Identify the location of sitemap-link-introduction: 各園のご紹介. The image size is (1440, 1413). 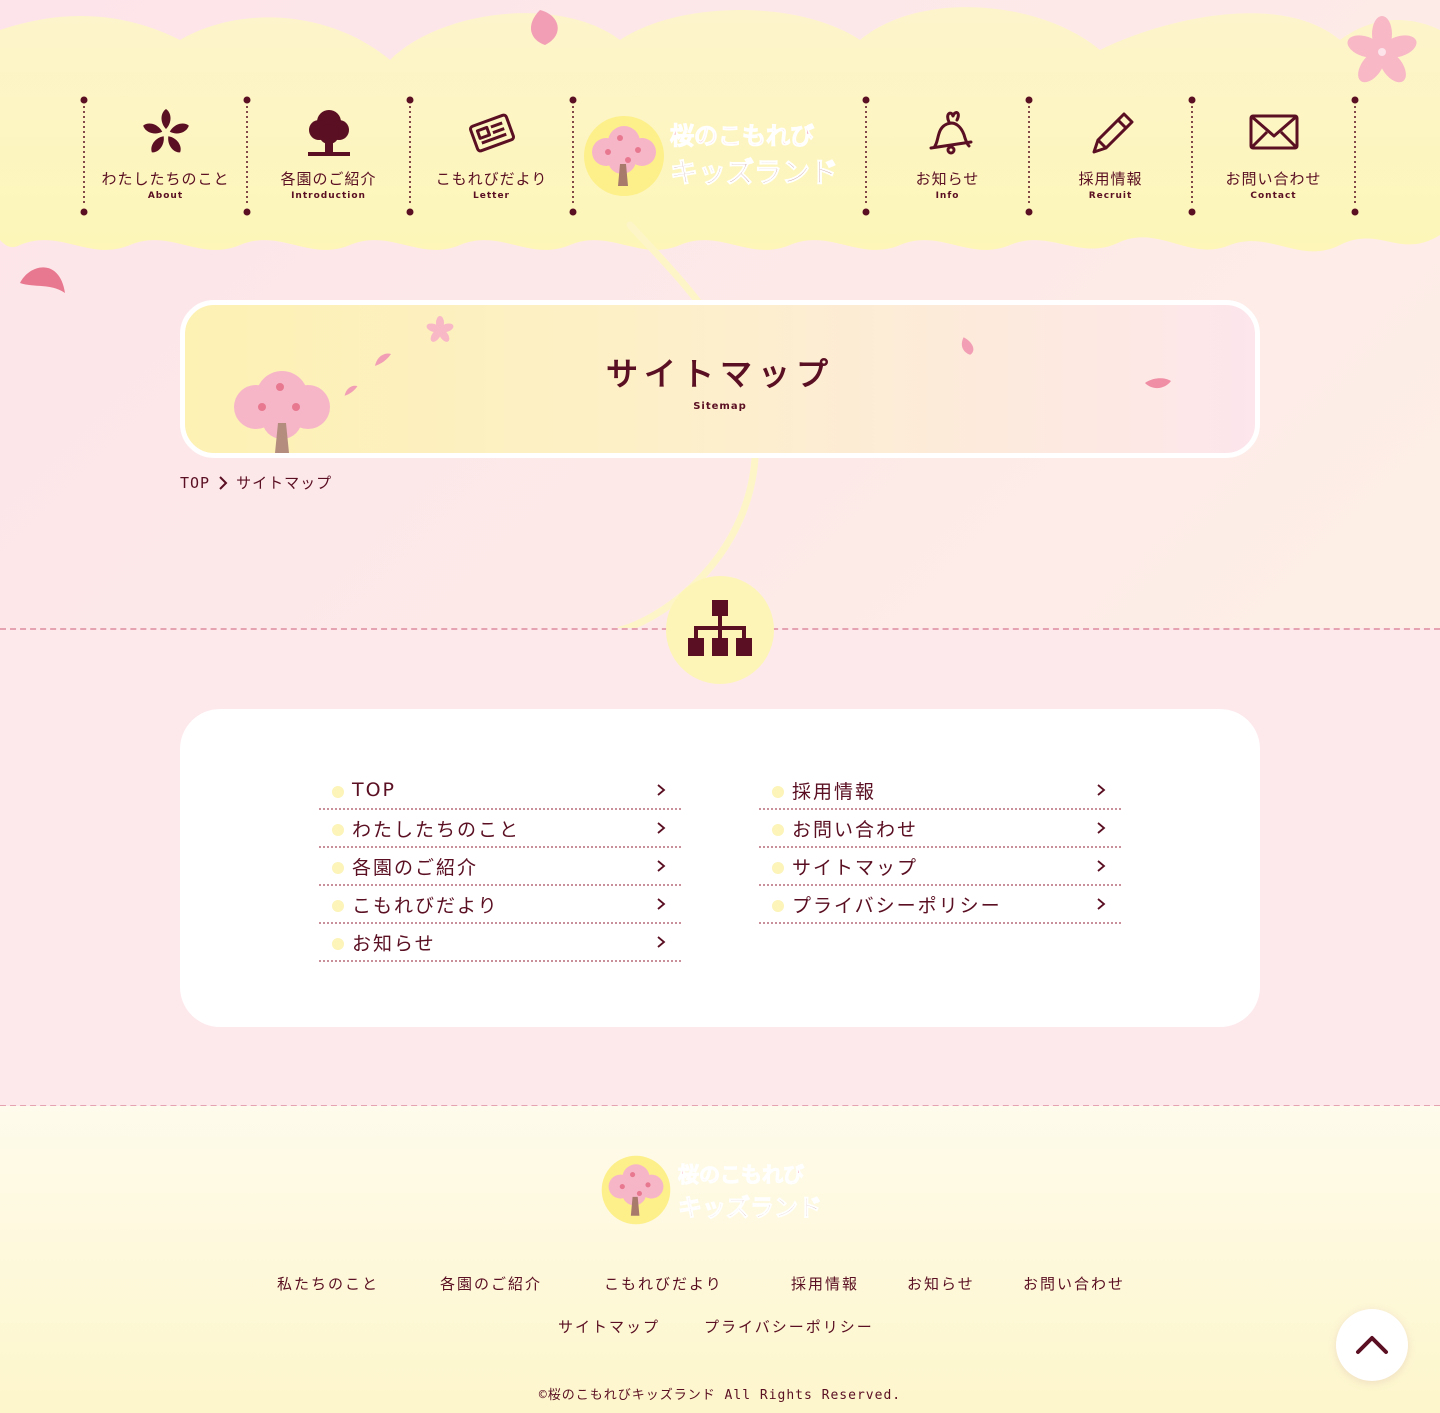
(500, 867).